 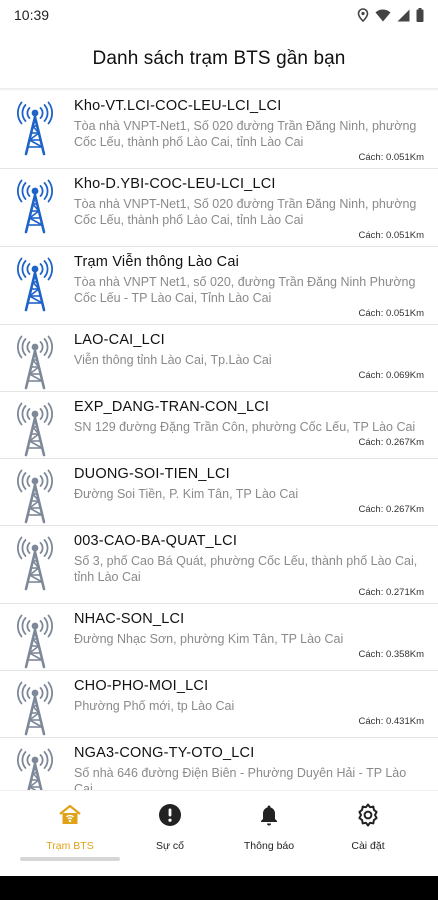 What do you see at coordinates (383, 15) in the screenshot?
I see `wifi-icon` at bounding box center [383, 15].